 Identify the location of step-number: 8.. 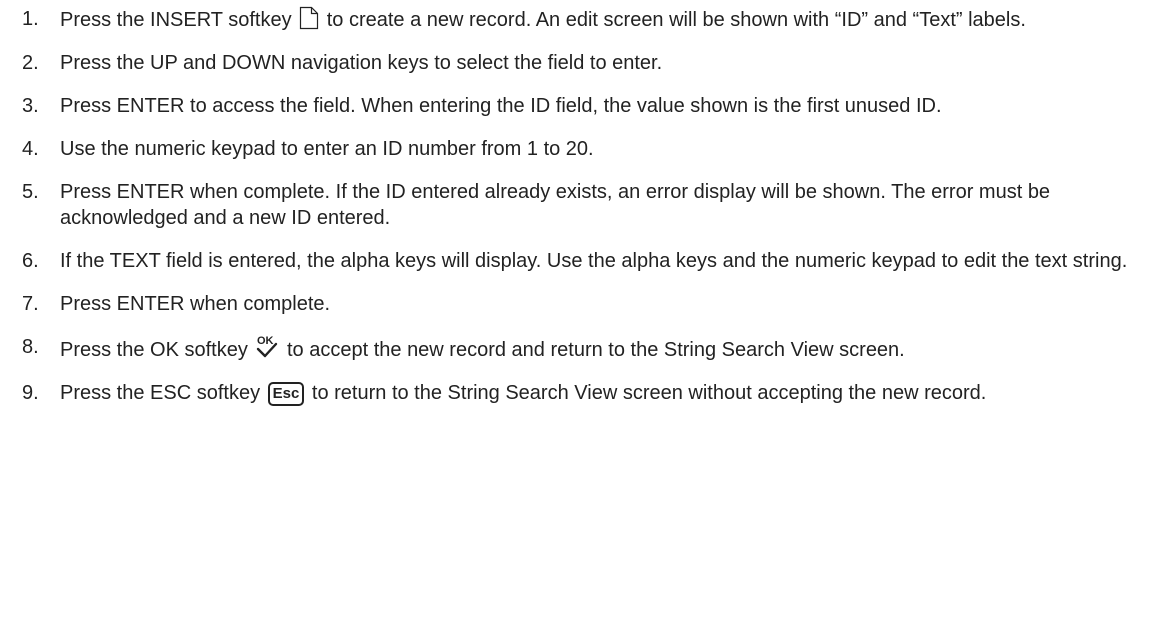
(30, 347).